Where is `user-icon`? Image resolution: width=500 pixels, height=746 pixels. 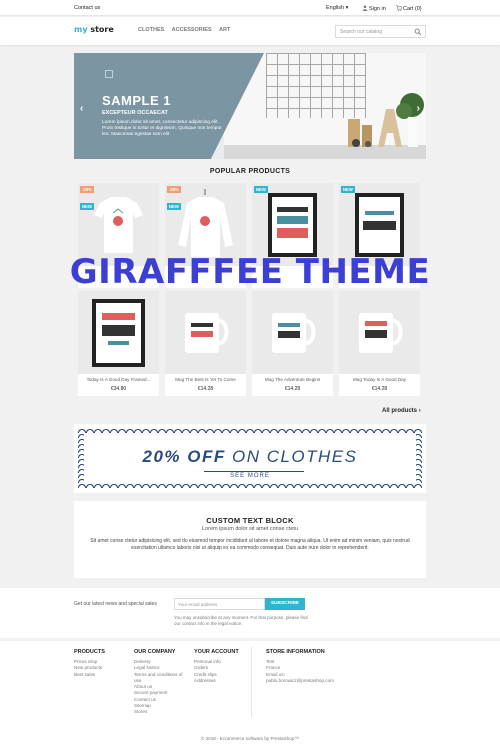
user-icon is located at coordinates (365, 8).